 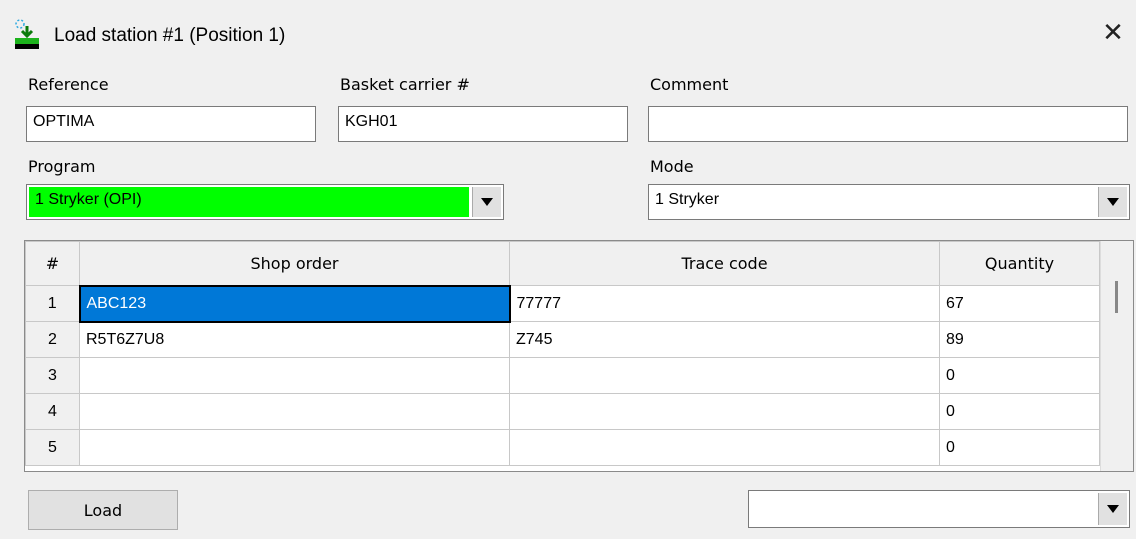 I want to click on reference-label: Reference, so click(x=68, y=84).